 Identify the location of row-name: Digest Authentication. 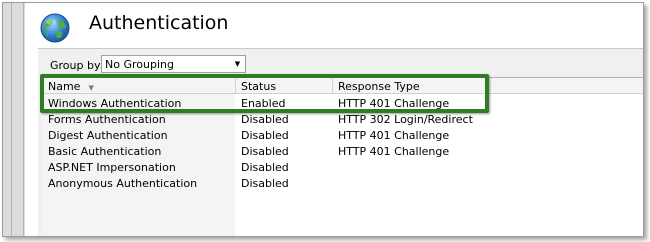
(108, 135).